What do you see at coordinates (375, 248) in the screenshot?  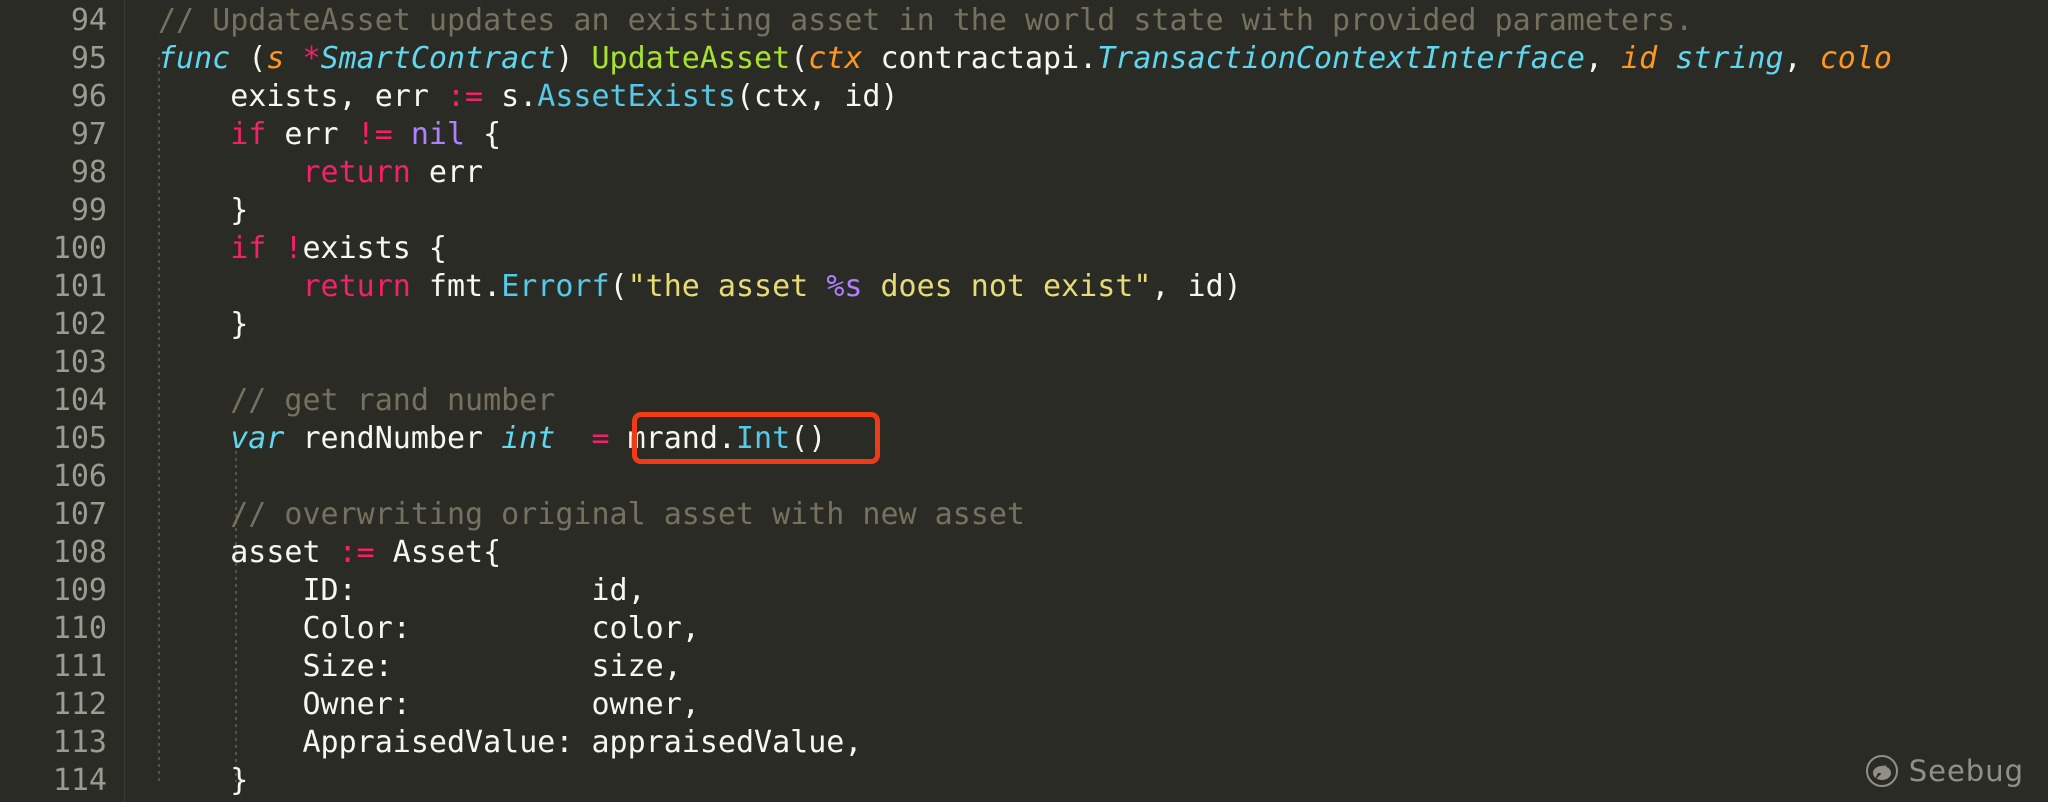 I see `code-token: exists {` at bounding box center [375, 248].